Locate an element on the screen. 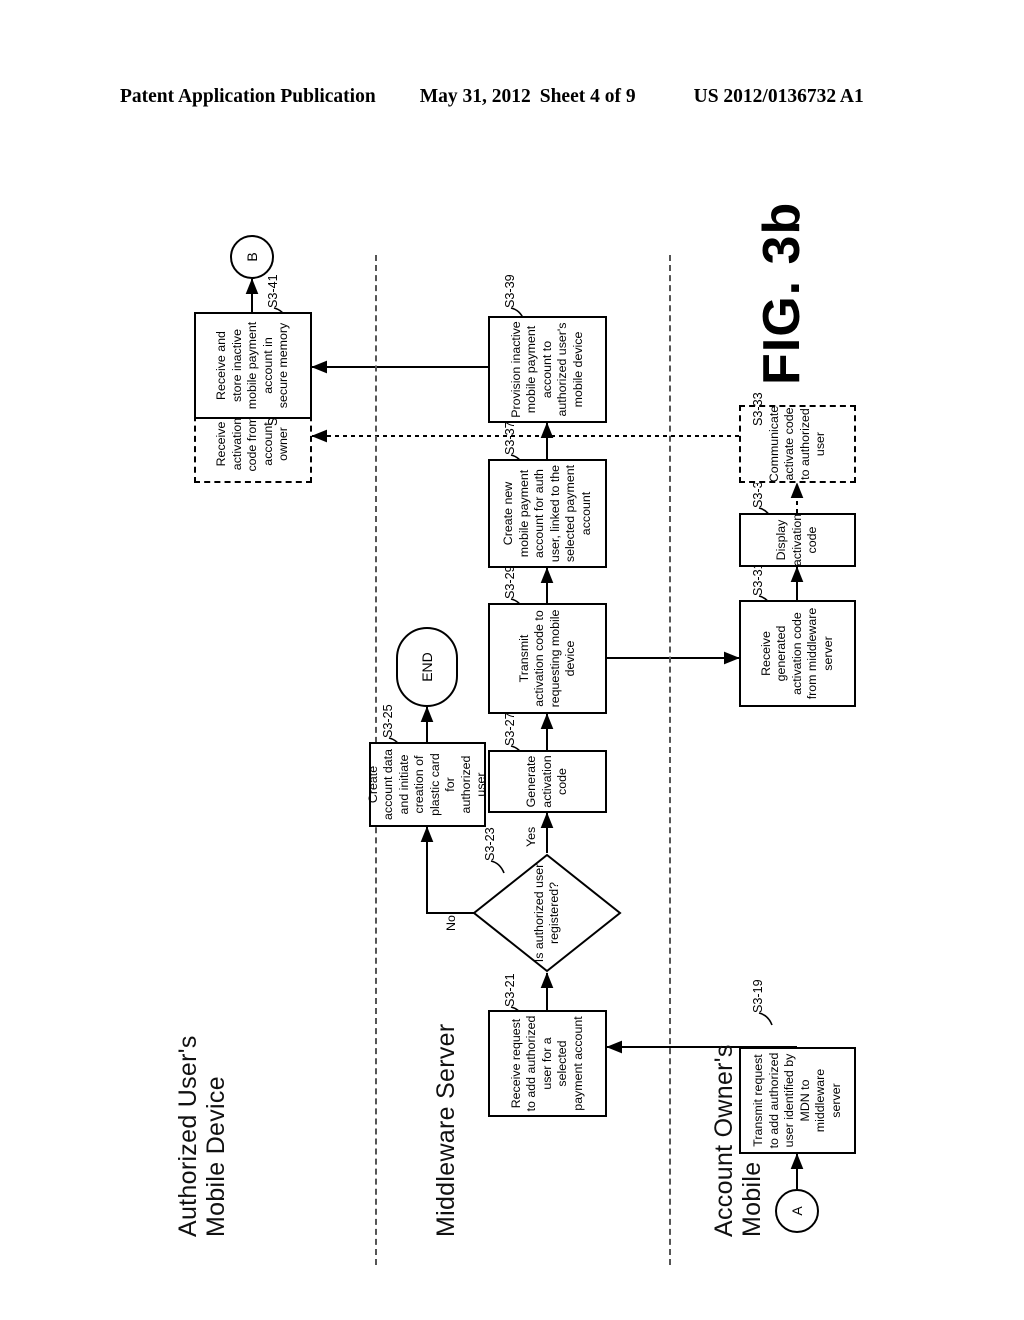  node-s3-23: Is authorized user registered? is located at coordinates (547, 913).